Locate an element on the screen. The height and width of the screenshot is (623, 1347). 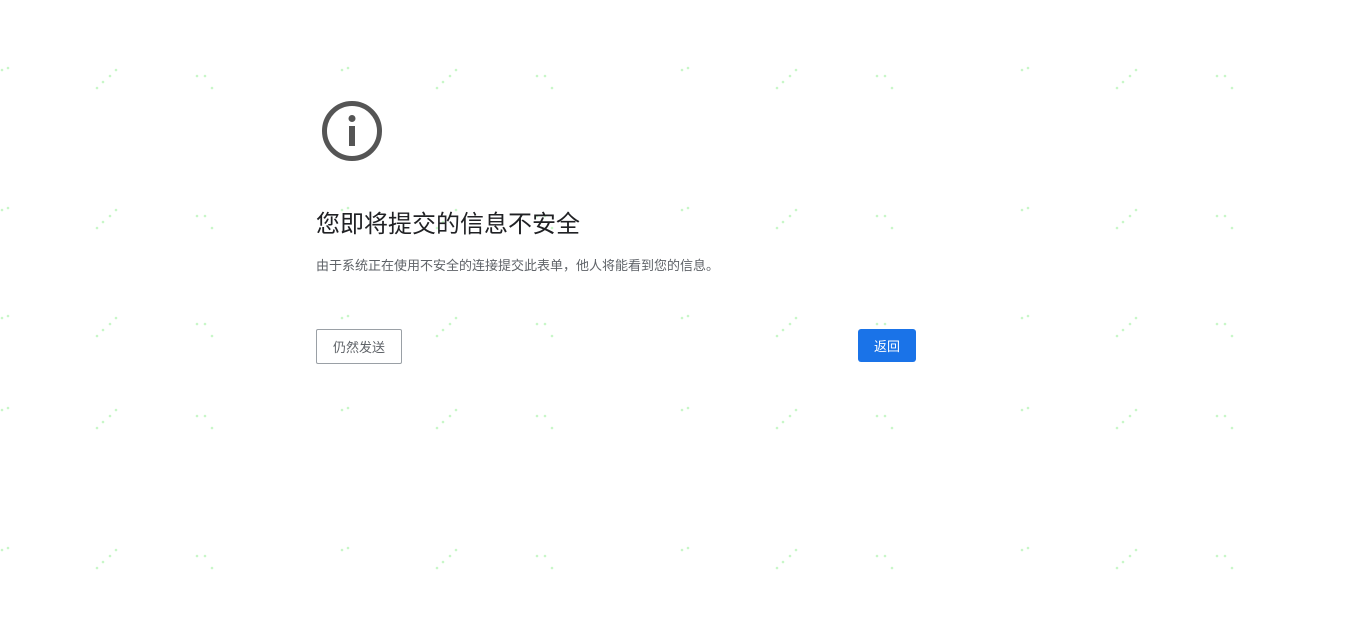
send-anyway-button: 仍然发送 is located at coordinates (359, 346).